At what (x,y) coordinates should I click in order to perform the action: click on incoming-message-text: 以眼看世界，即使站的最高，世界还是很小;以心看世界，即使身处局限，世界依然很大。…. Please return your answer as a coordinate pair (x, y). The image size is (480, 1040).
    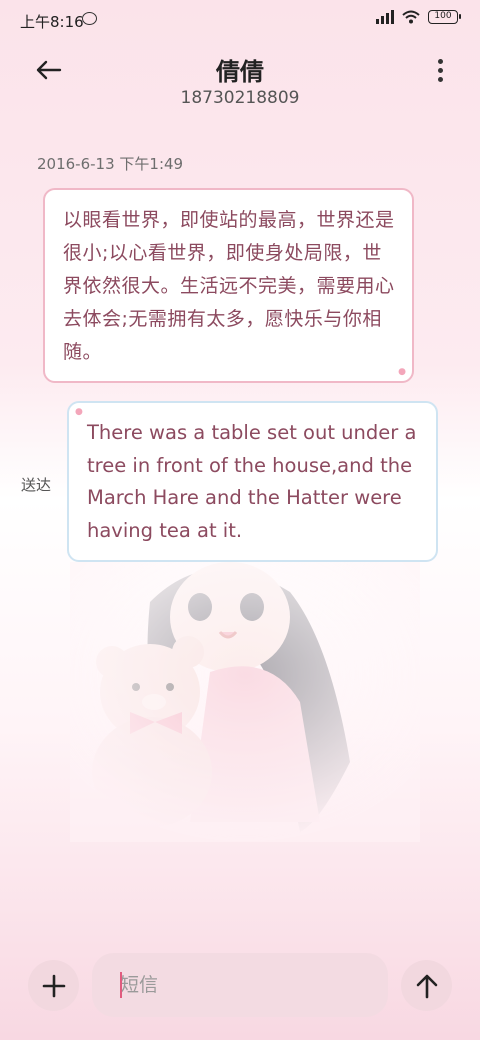
    Looking at the image, I should click on (229, 286).